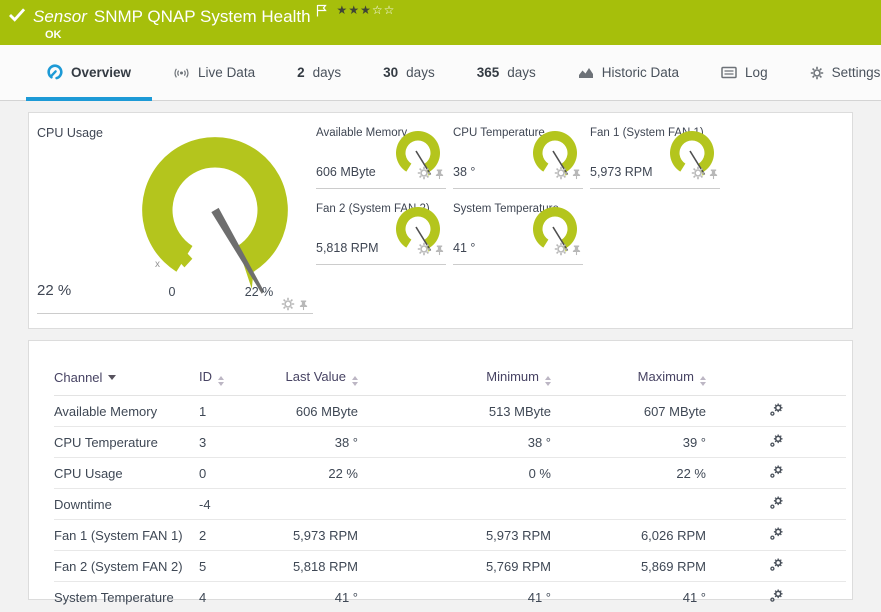  I want to click on cpu-usage-gauge, so click(215, 215).